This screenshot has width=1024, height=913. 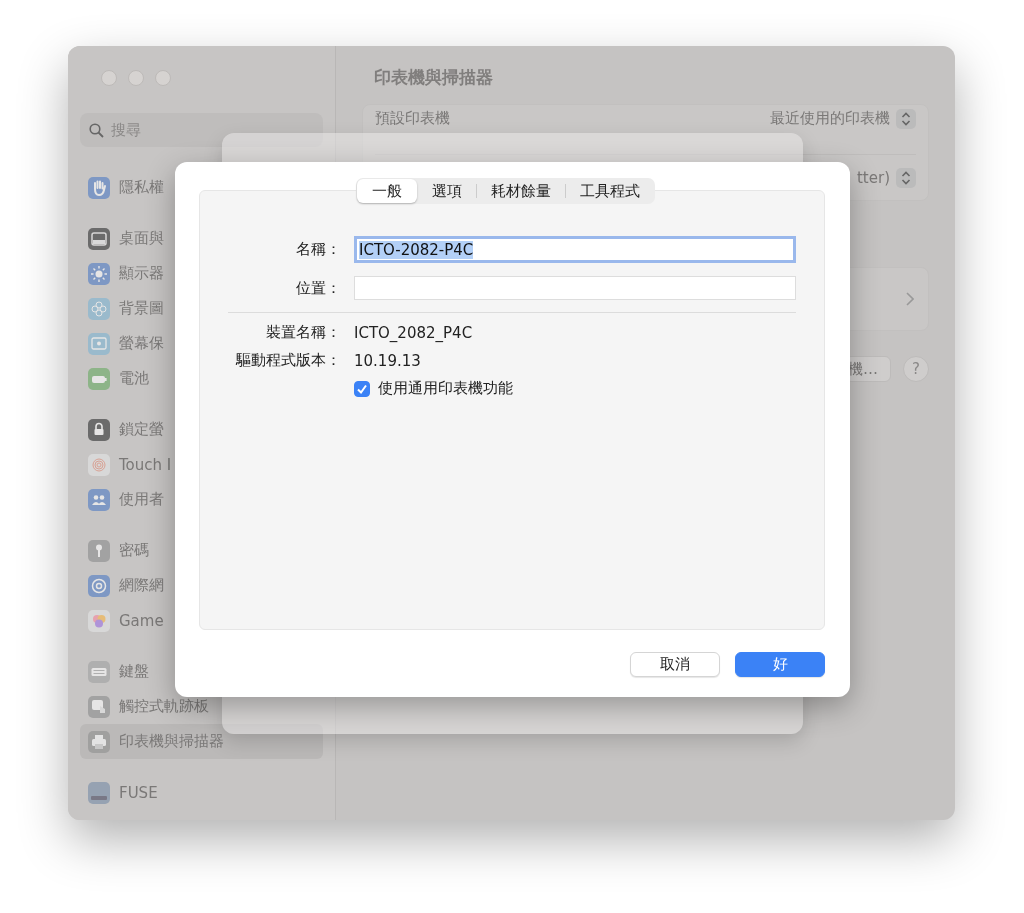 What do you see at coordinates (318, 249) in the screenshot?
I see `name-label: 名稱：` at bounding box center [318, 249].